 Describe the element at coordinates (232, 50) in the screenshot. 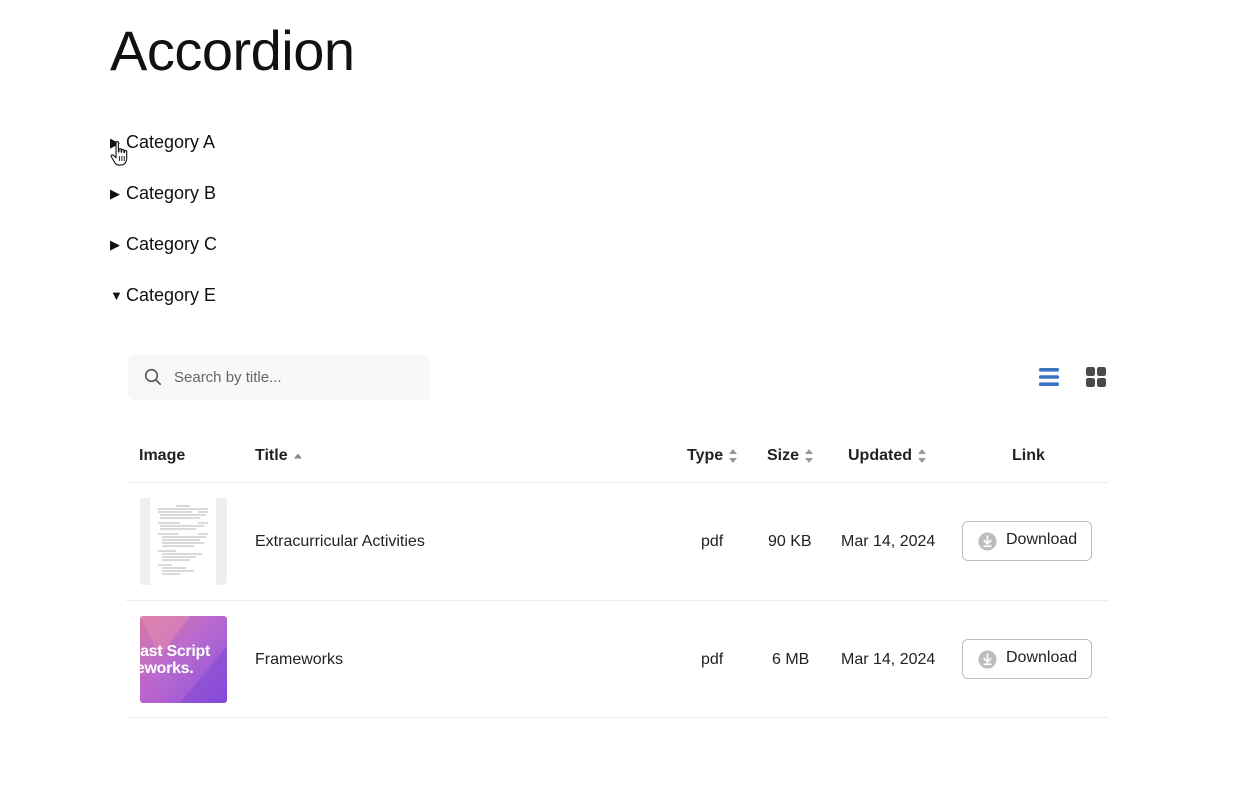

I see `page-title: Accordion` at that location.